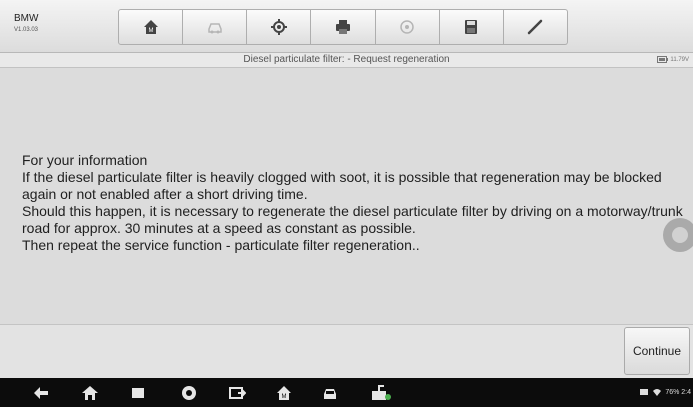 This screenshot has width=693, height=407. I want to click on vci-icon, so click(381, 392).